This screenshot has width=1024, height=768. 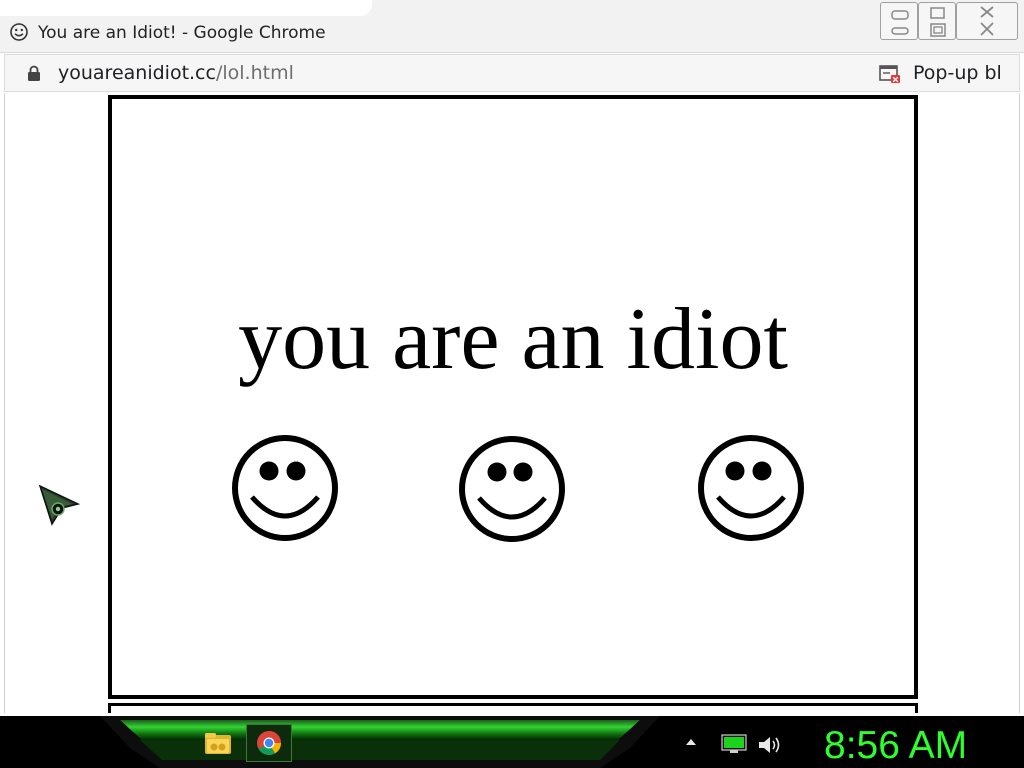 I want to click on popup-blocked-icon, so click(x=890, y=74).